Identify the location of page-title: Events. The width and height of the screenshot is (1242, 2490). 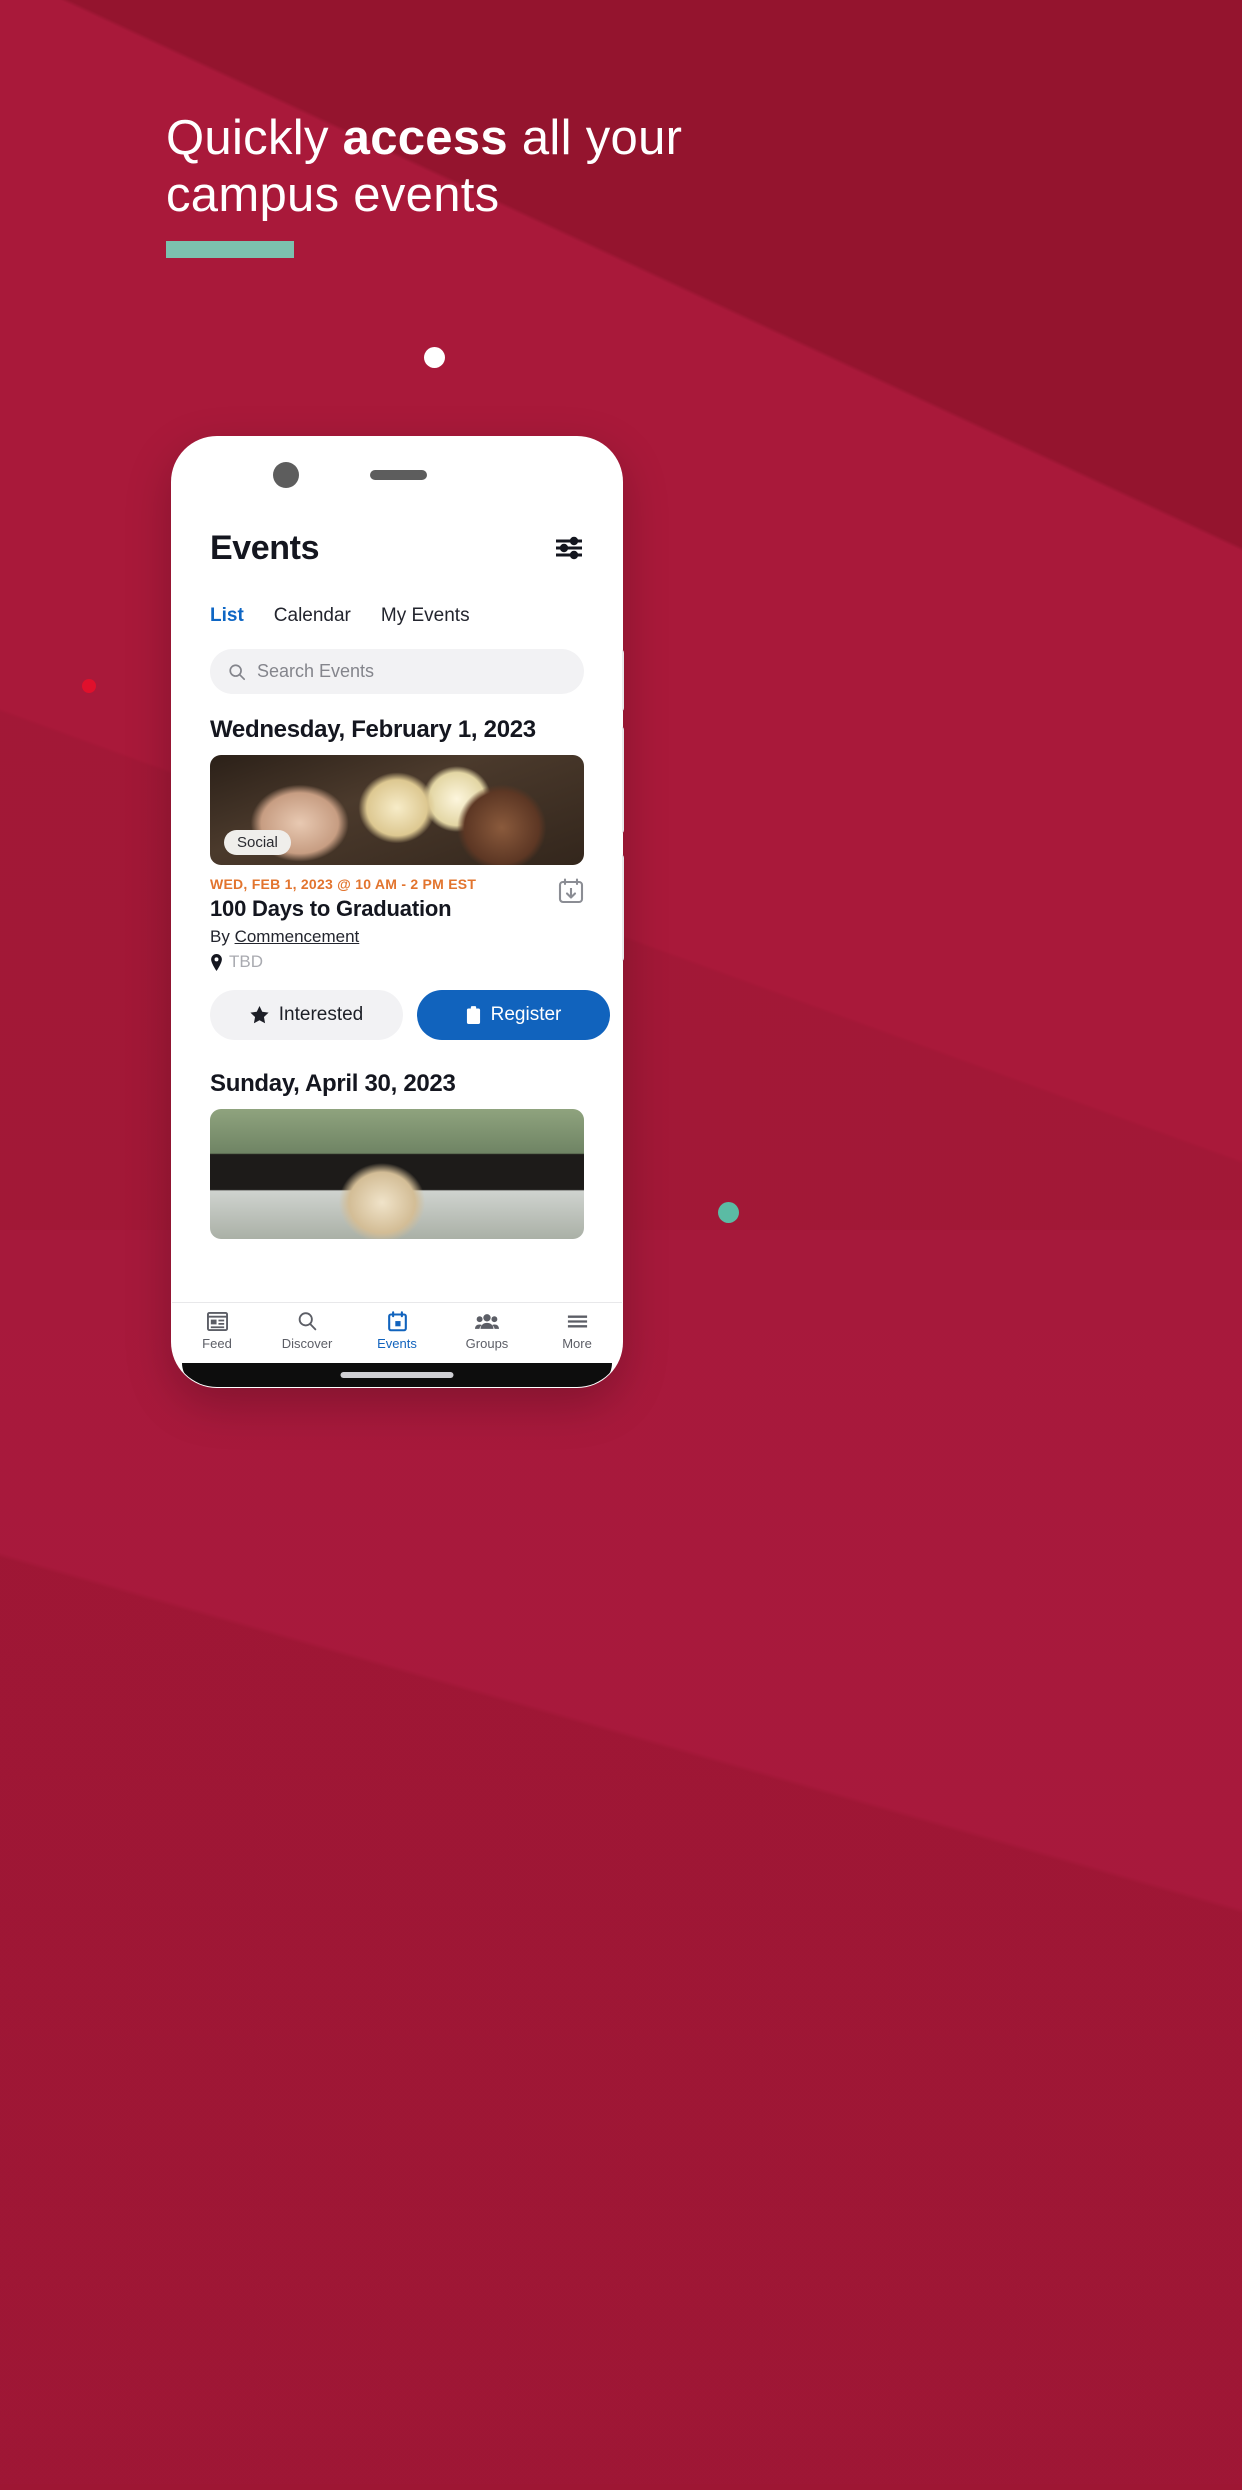
(265, 547).